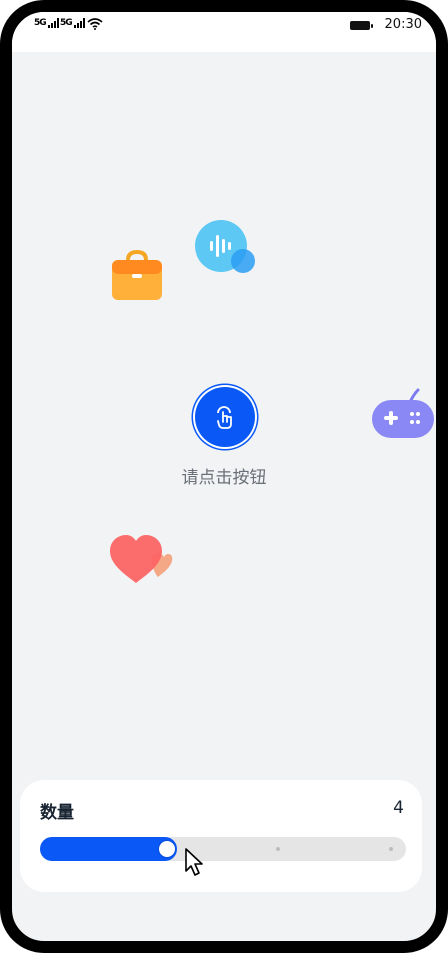  I want to click on quantity-label: 数量, so click(57, 813).